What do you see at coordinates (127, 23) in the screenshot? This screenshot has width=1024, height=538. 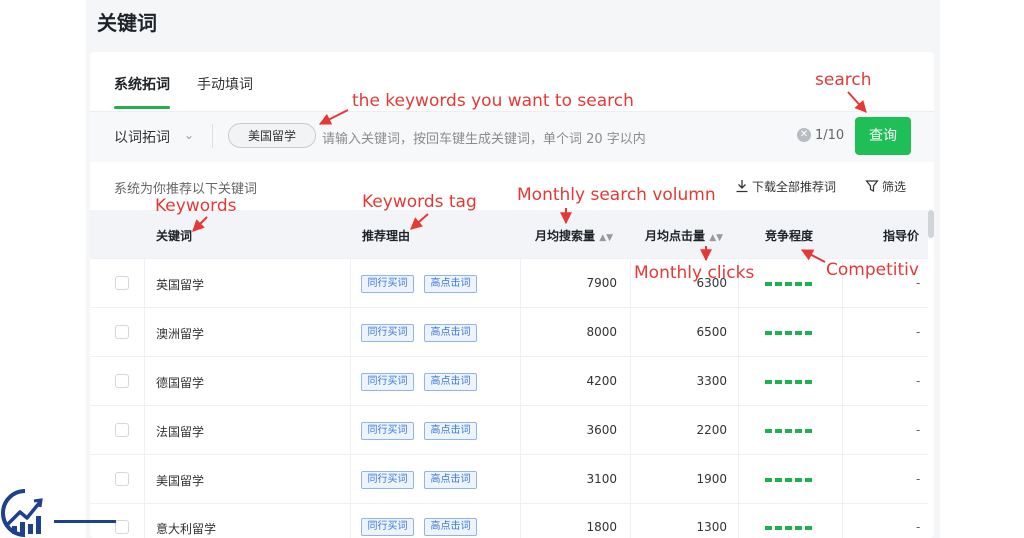 I see `page-title: 关键词` at bounding box center [127, 23].